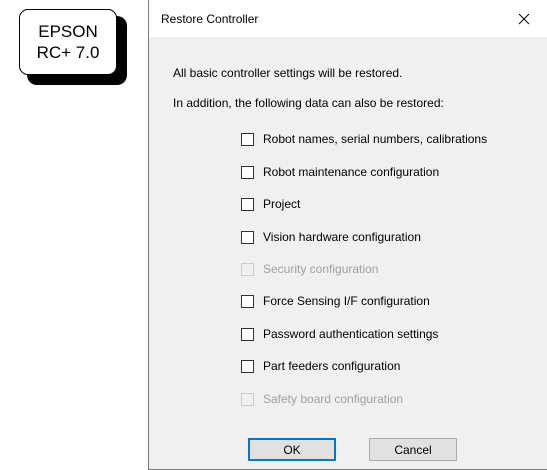 The image size is (547, 470). I want to click on option-vision-hardware: Vision hardware configuration, so click(331, 237).